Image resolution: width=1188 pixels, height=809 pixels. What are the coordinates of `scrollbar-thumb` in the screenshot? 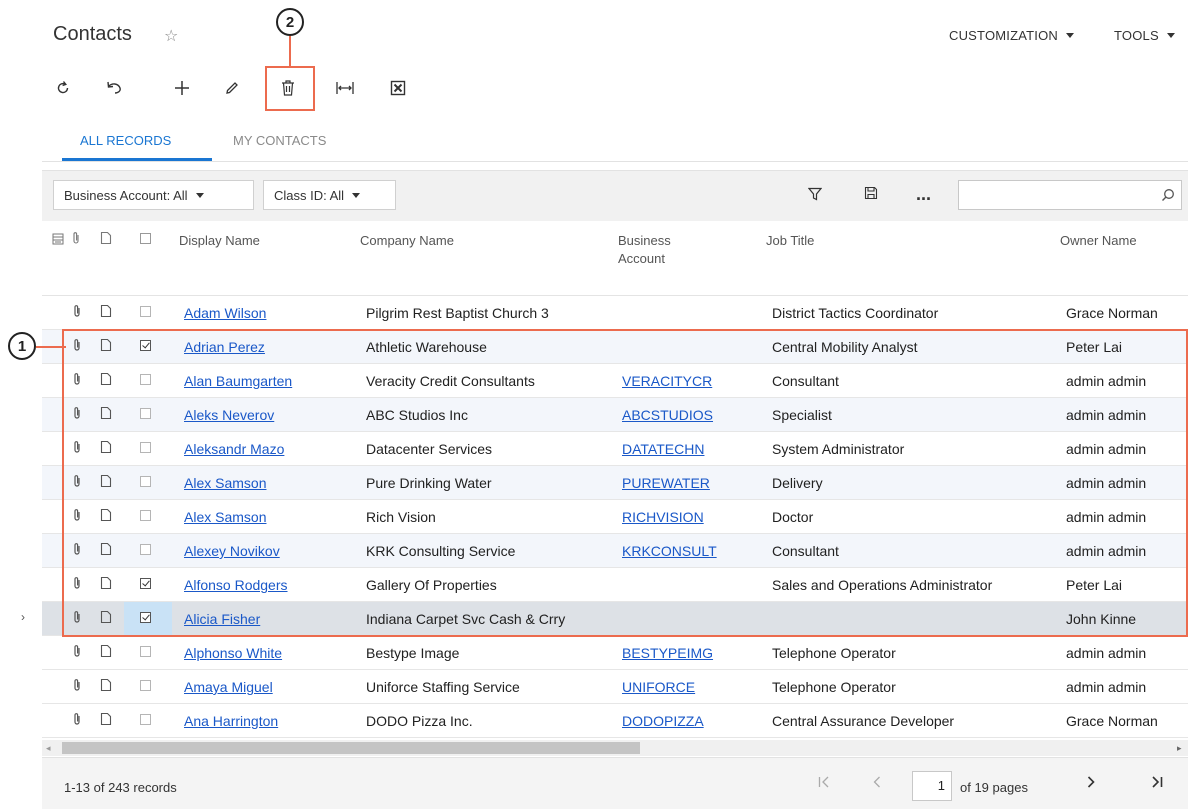 It's located at (351, 748).